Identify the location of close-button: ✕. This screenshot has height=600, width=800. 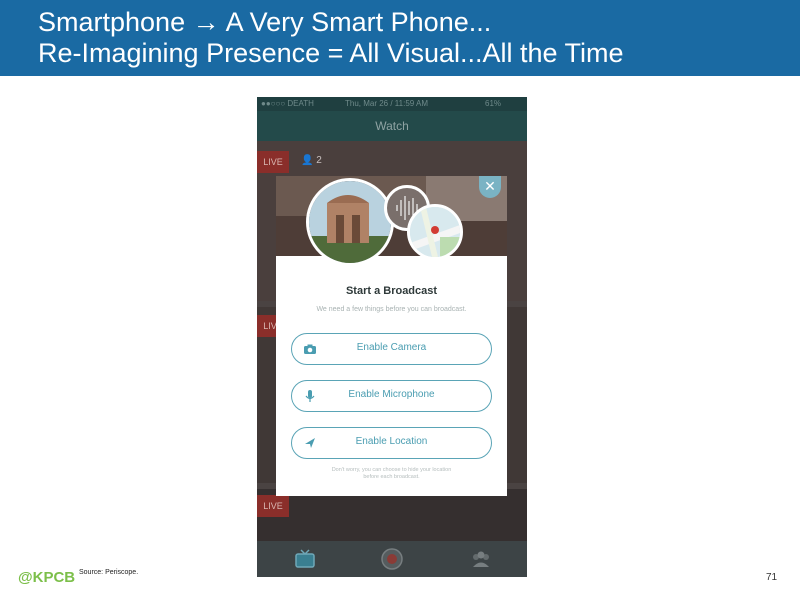
(490, 187).